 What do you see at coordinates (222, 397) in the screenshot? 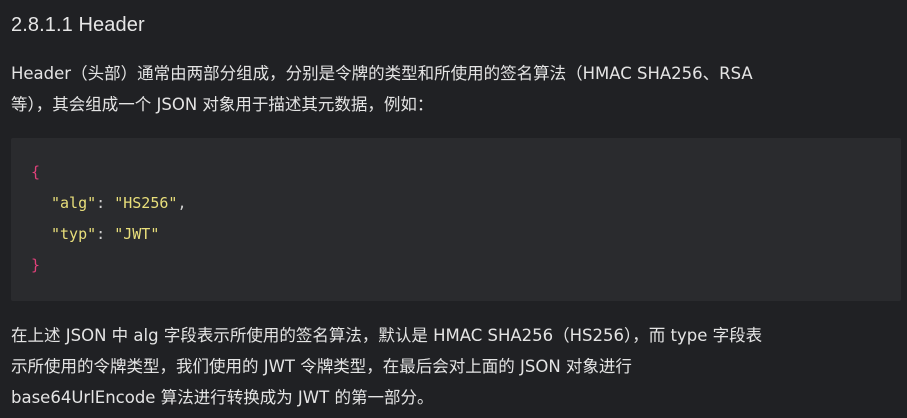
I see `outro-line-3: base64UrlEncode 算法进行转换成为 JWT 的第一部分。` at bounding box center [222, 397].